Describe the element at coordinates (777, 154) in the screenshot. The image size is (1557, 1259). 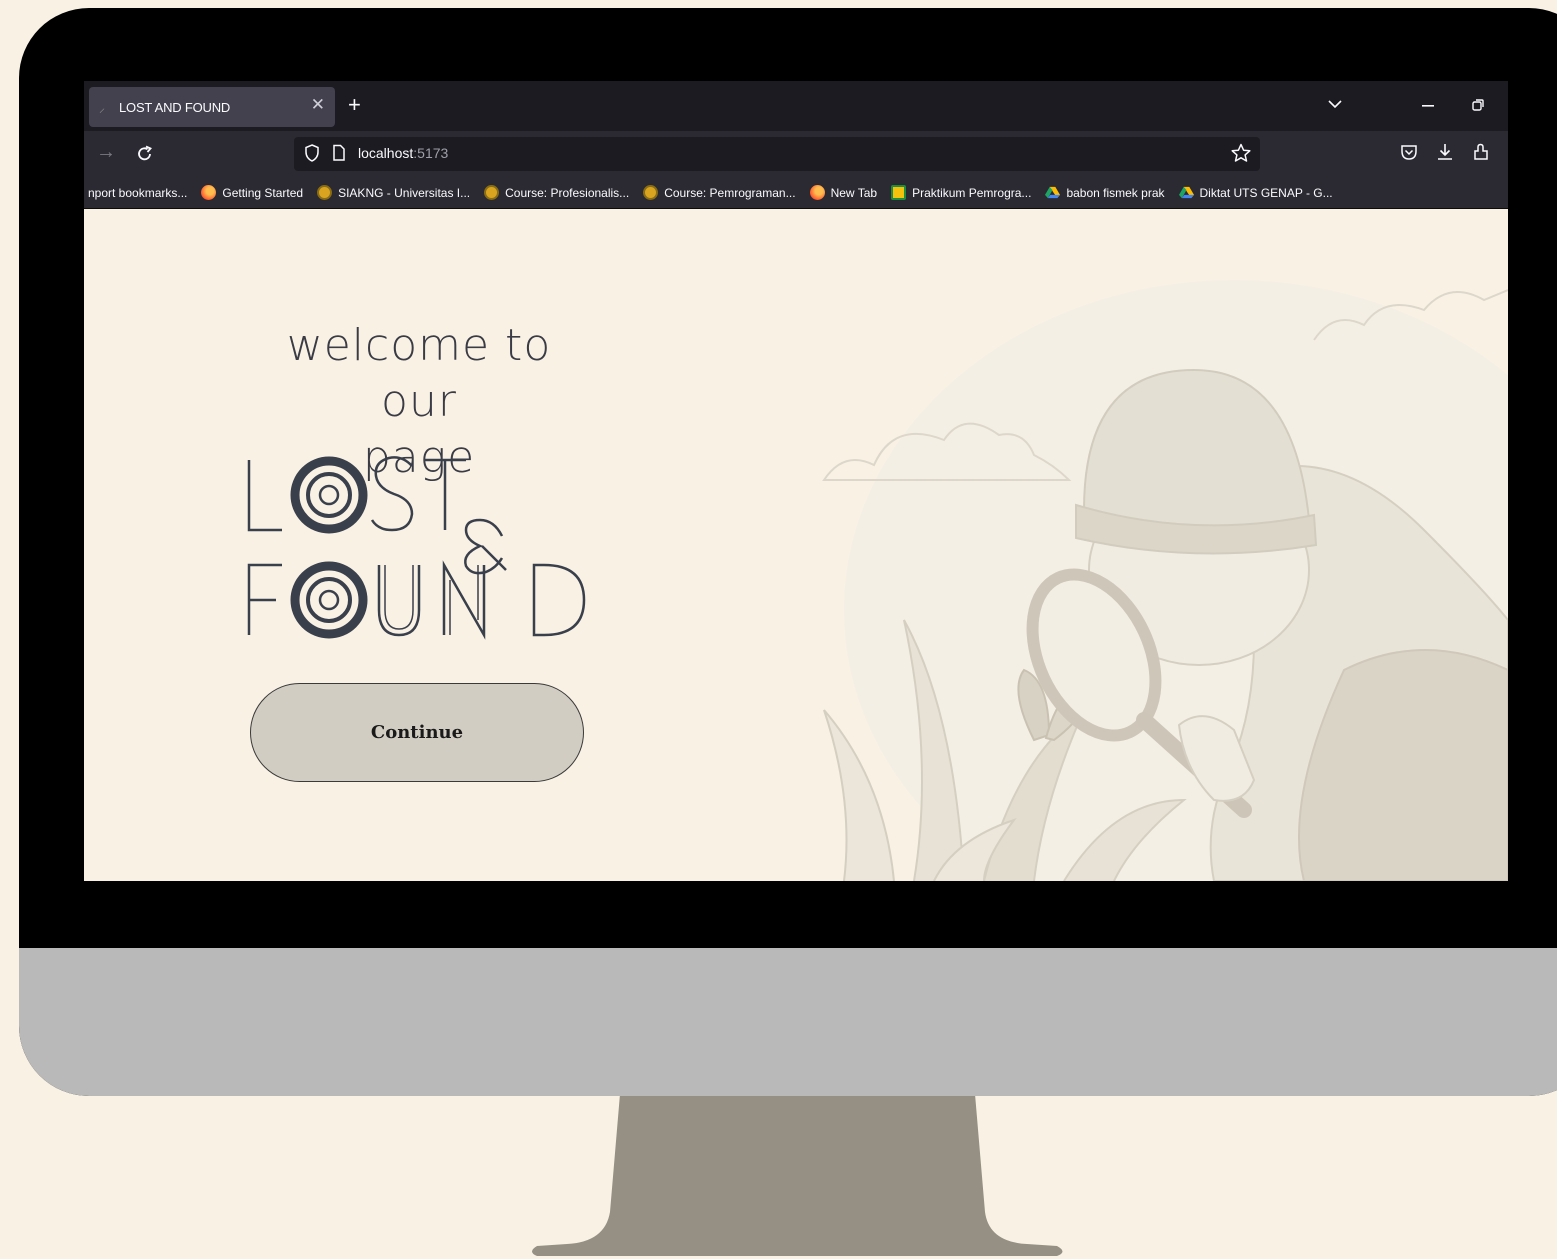
I see `url-bar: localhost:5173` at that location.